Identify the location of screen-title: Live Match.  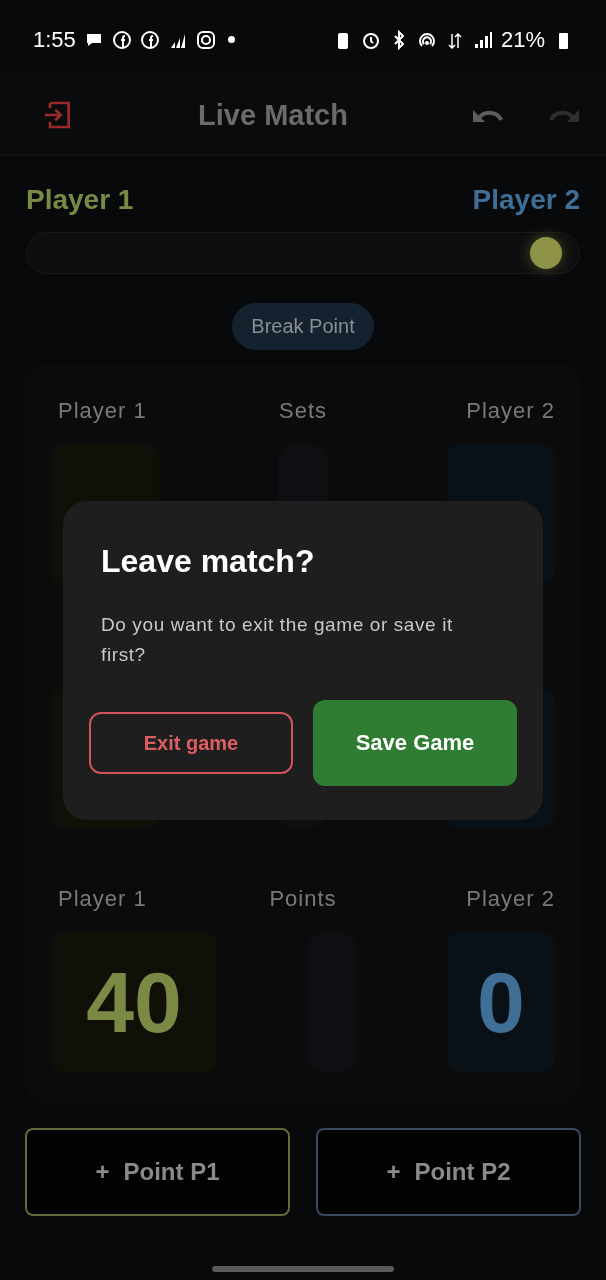
(273, 115).